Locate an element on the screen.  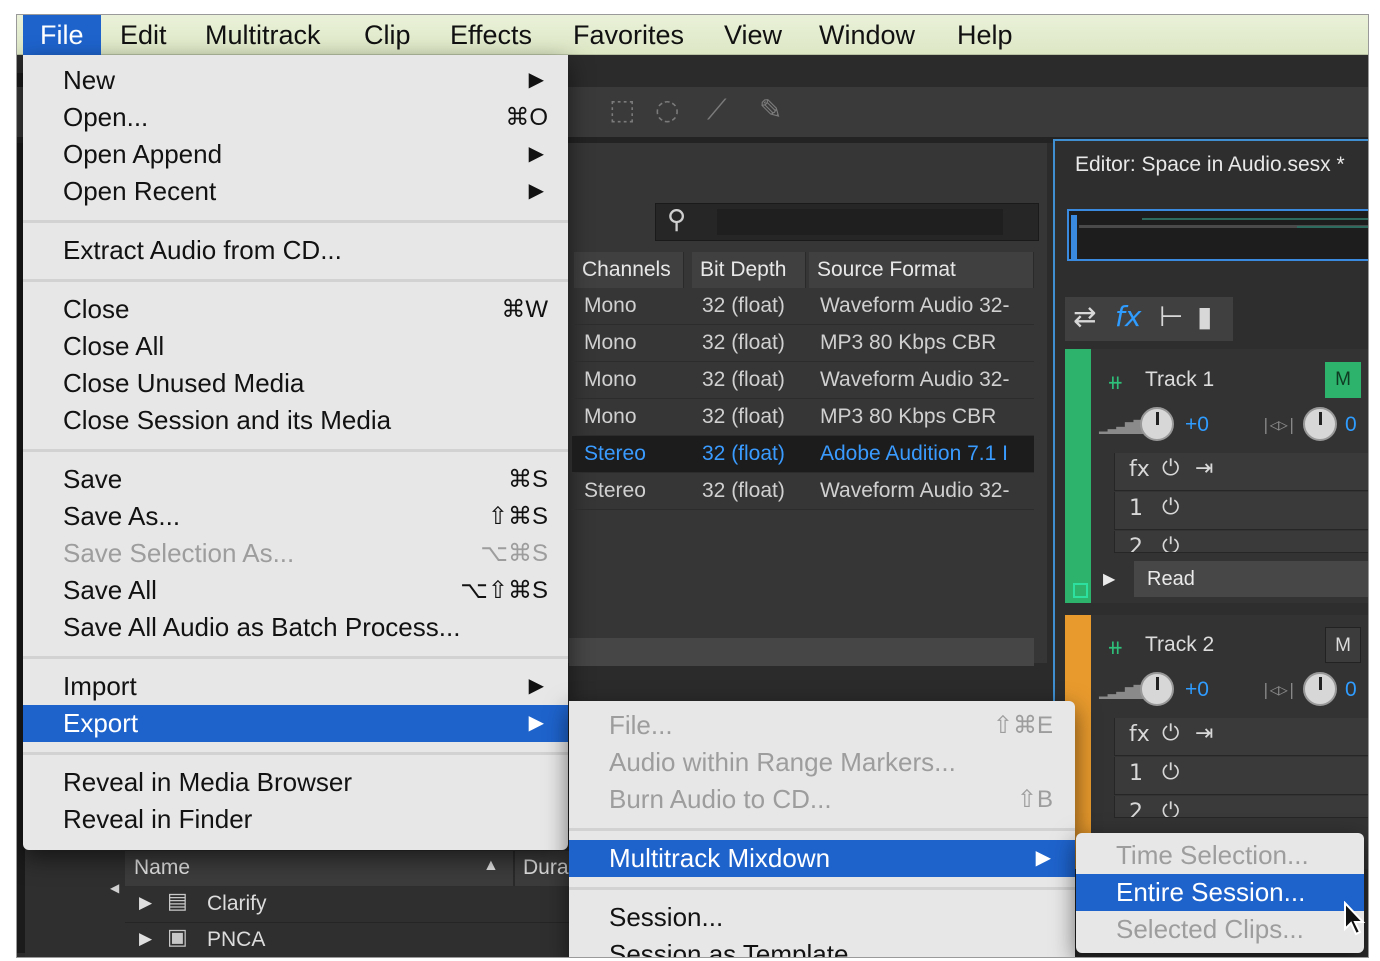
mouse-cursor-icon is located at coordinates (1355, 918).